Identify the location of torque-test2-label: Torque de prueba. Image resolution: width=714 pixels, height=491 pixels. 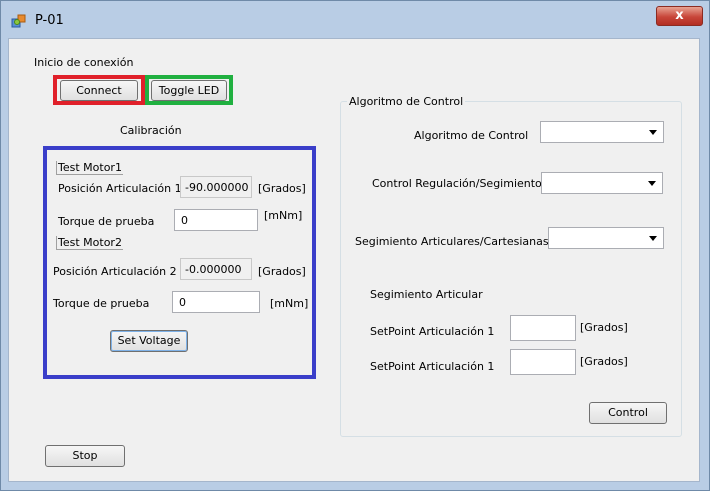
(101, 303).